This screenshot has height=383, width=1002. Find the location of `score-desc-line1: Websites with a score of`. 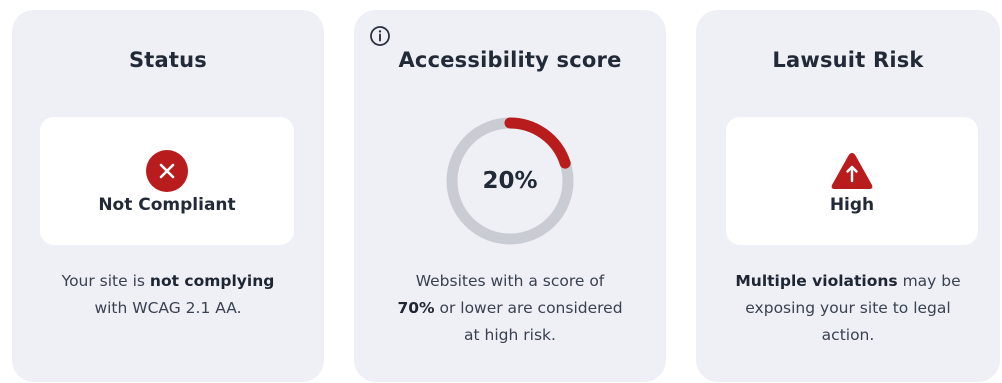

score-desc-line1: Websites with a score of is located at coordinates (510, 281).